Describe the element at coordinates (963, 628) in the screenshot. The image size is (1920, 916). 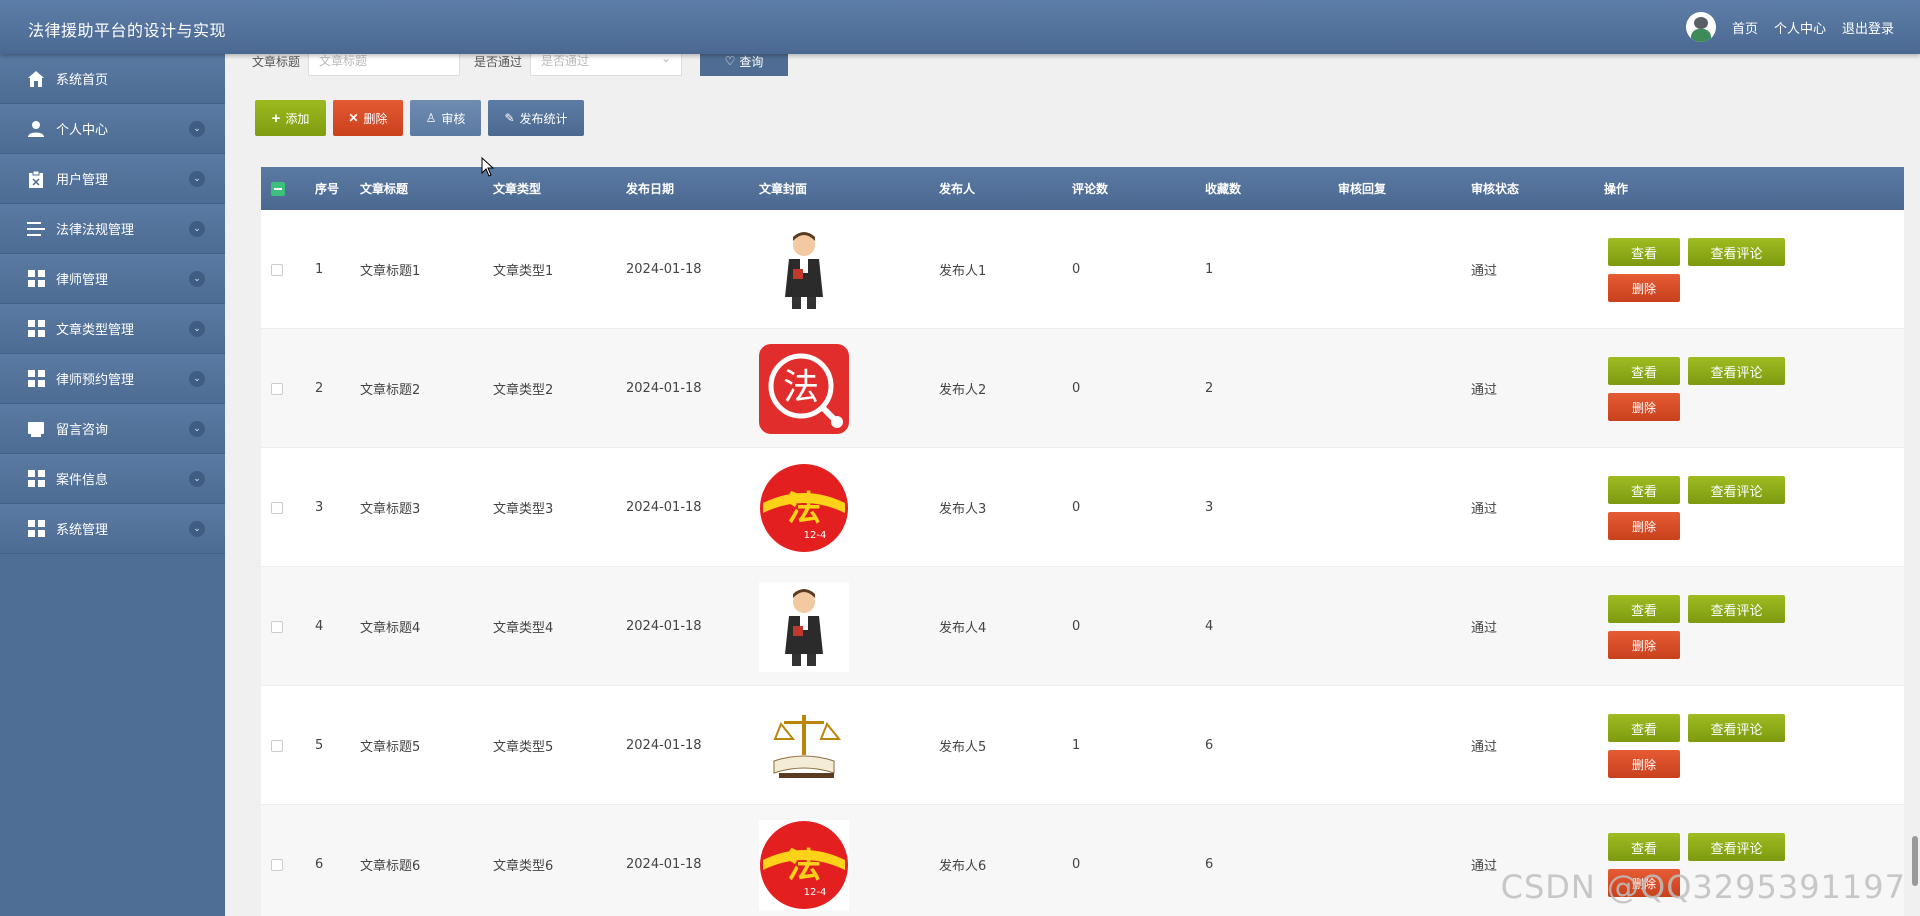
I see `cell-author: 发布人4` at that location.